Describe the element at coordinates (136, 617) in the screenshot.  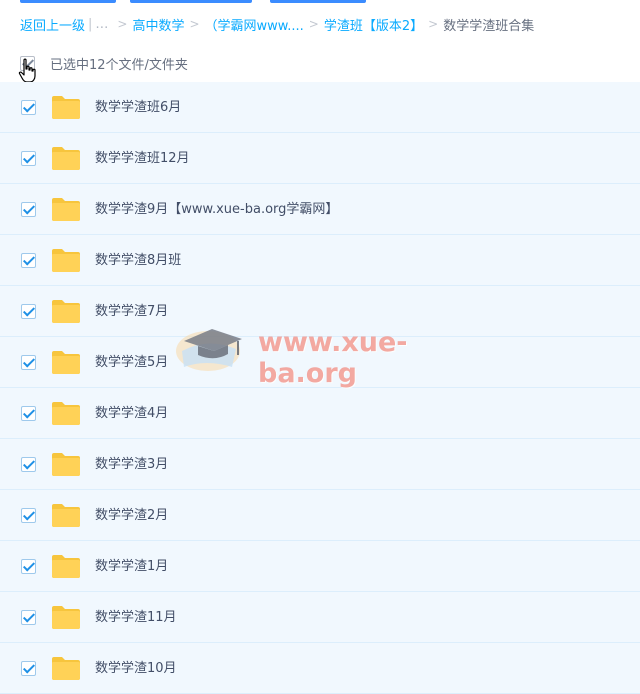
I see `file-name: 数学学渣11月` at that location.